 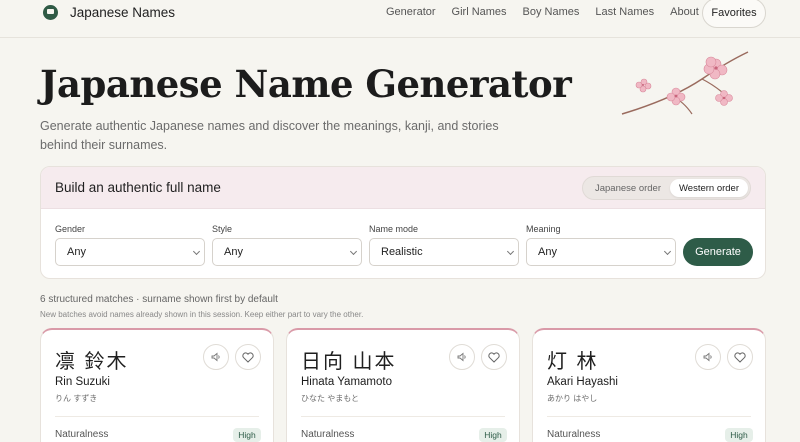 What do you see at coordinates (82, 382) in the screenshot?
I see `name-romaji: Rin Suzuki` at bounding box center [82, 382].